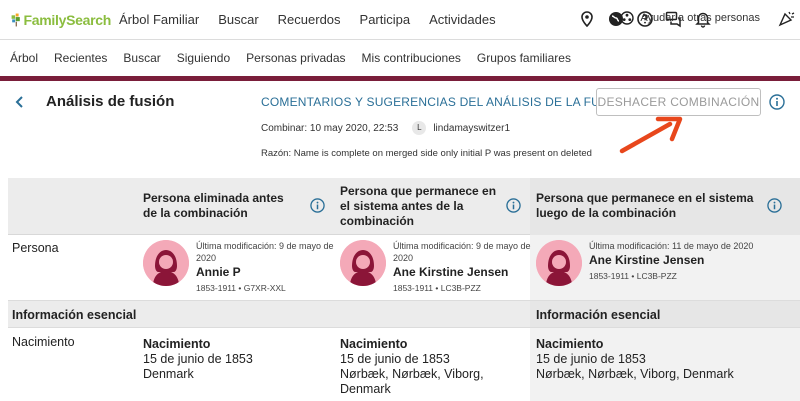 The image size is (800, 401). I want to click on birth-place: Denmark, so click(168, 374).